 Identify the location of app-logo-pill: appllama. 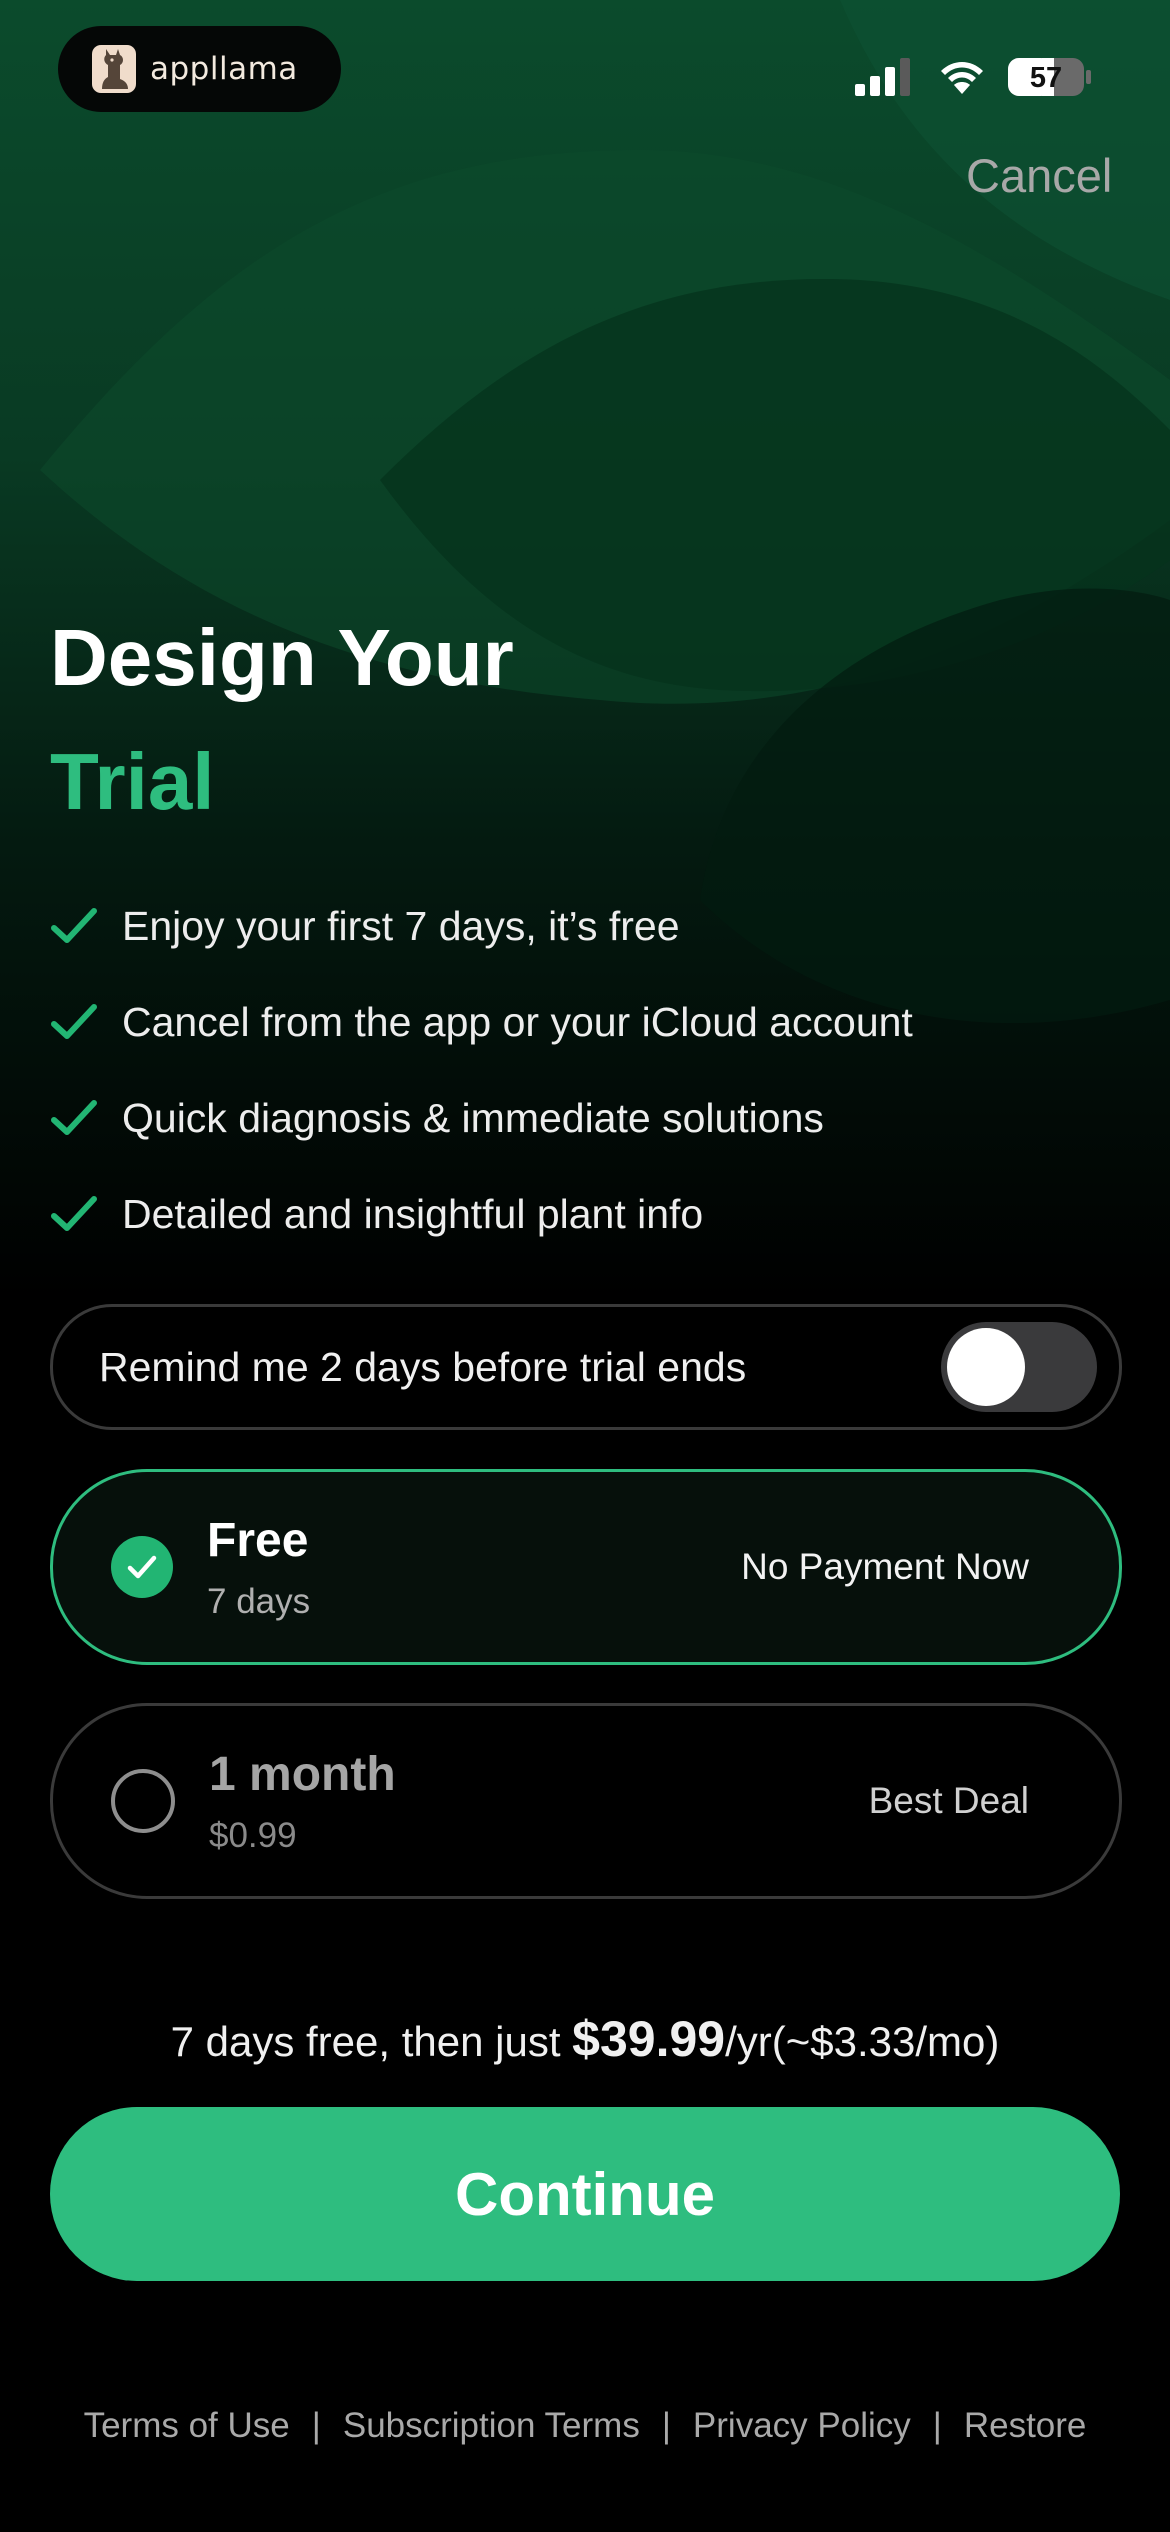
(199, 69).